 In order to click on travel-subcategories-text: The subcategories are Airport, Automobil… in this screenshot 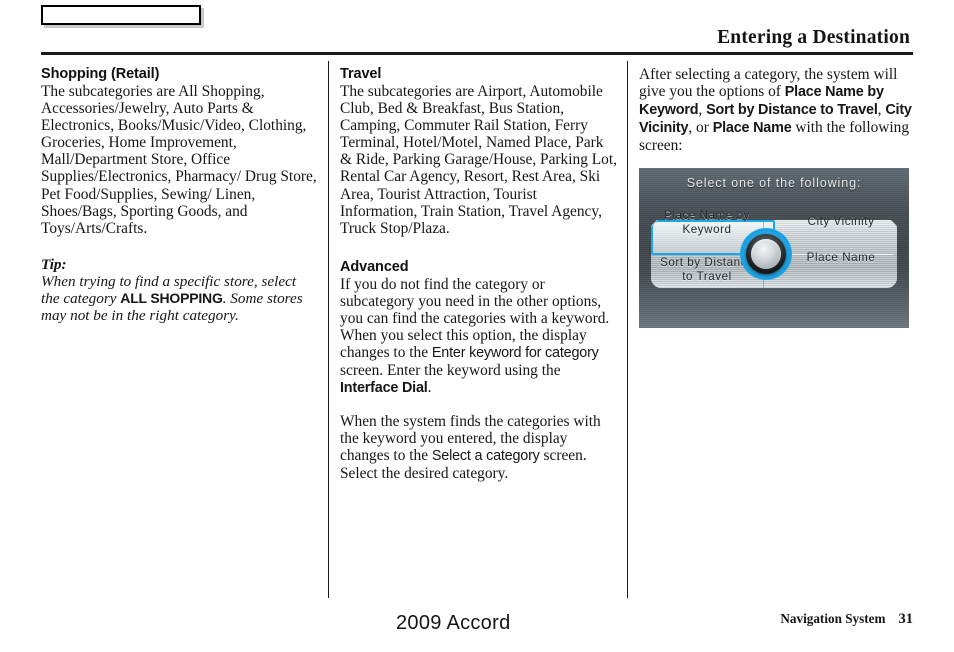, I will do `click(478, 160)`.